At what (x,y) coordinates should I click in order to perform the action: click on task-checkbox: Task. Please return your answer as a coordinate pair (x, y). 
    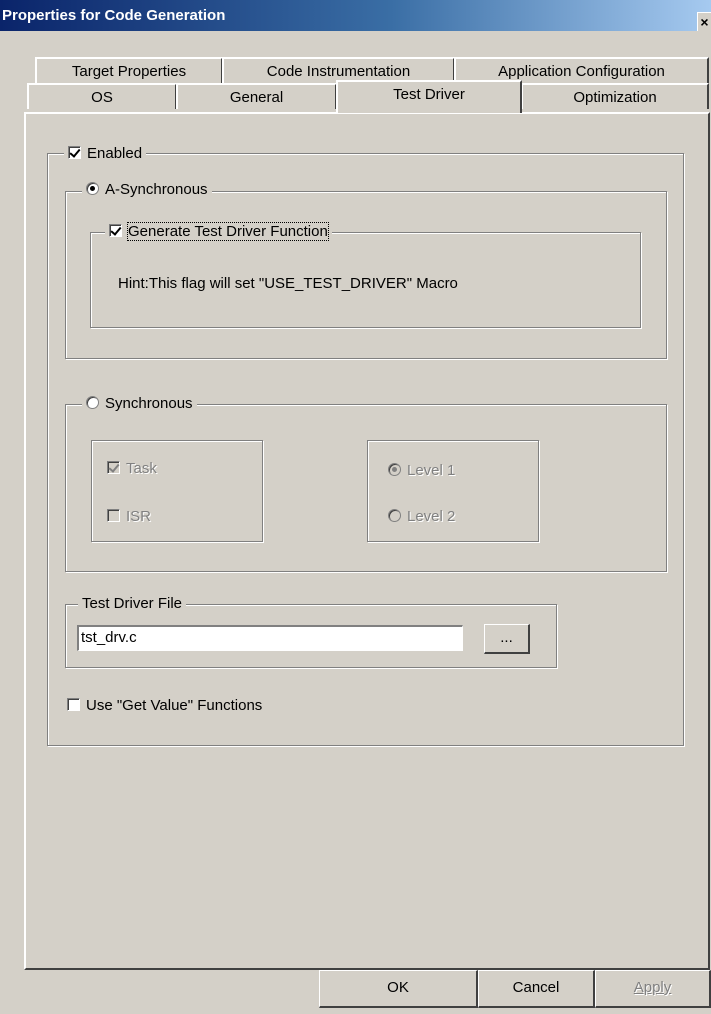
    Looking at the image, I should click on (132, 469).